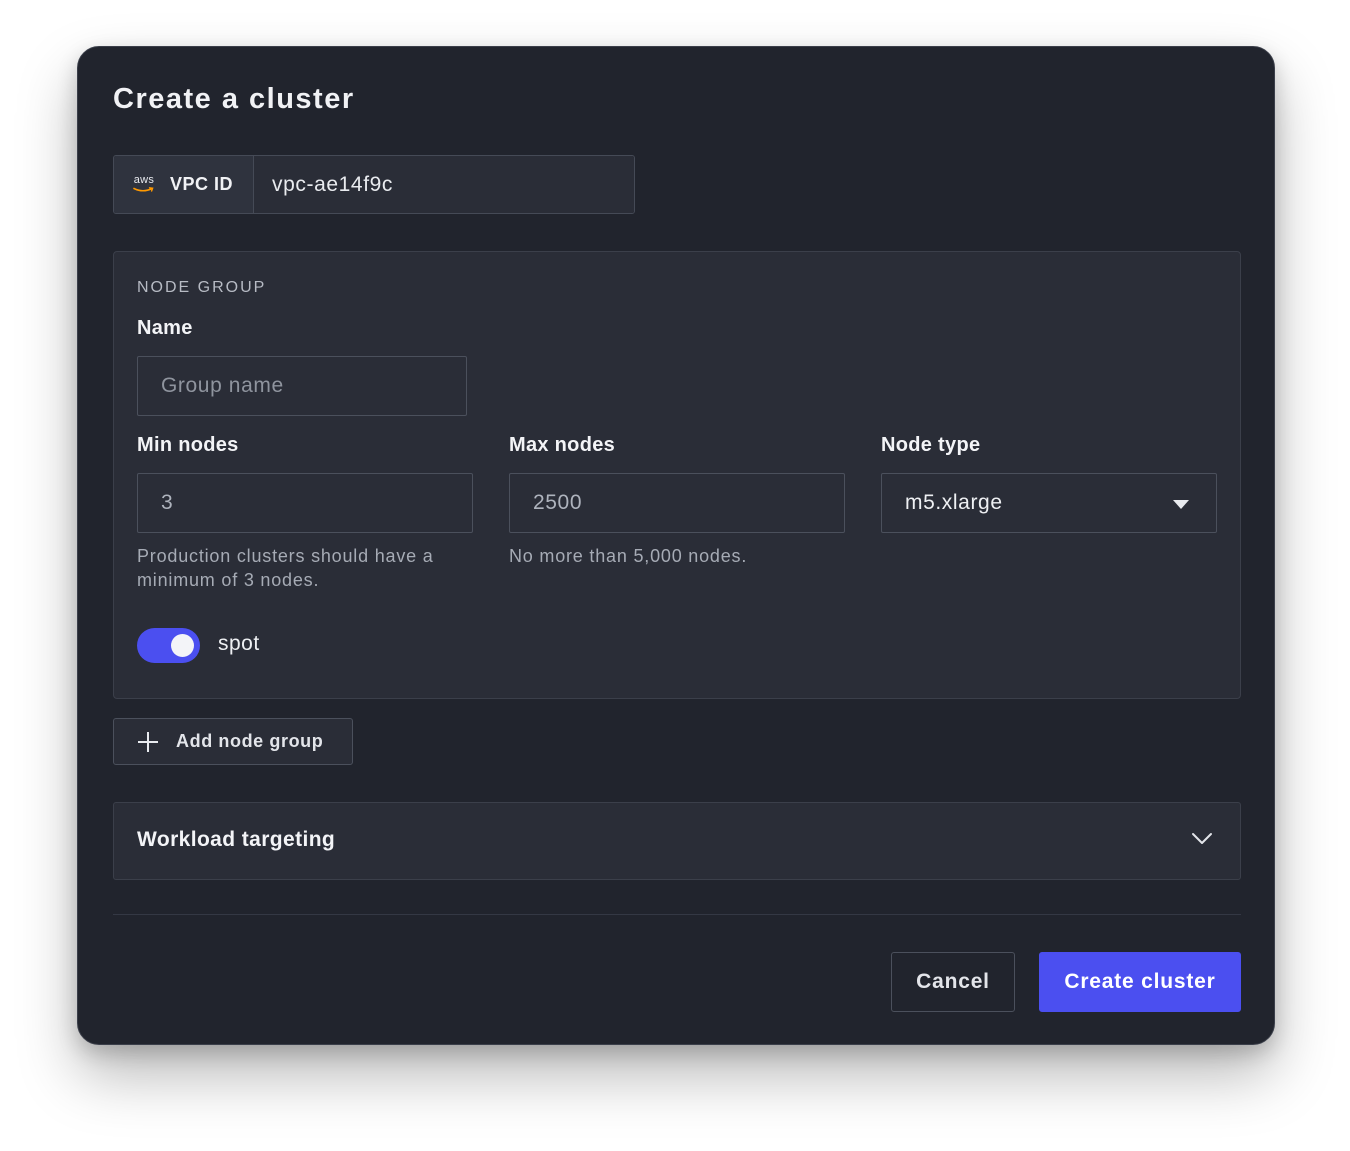 This screenshot has width=1350, height=1151. What do you see at coordinates (677, 503) in the screenshot?
I see `max-nodes-input` at bounding box center [677, 503].